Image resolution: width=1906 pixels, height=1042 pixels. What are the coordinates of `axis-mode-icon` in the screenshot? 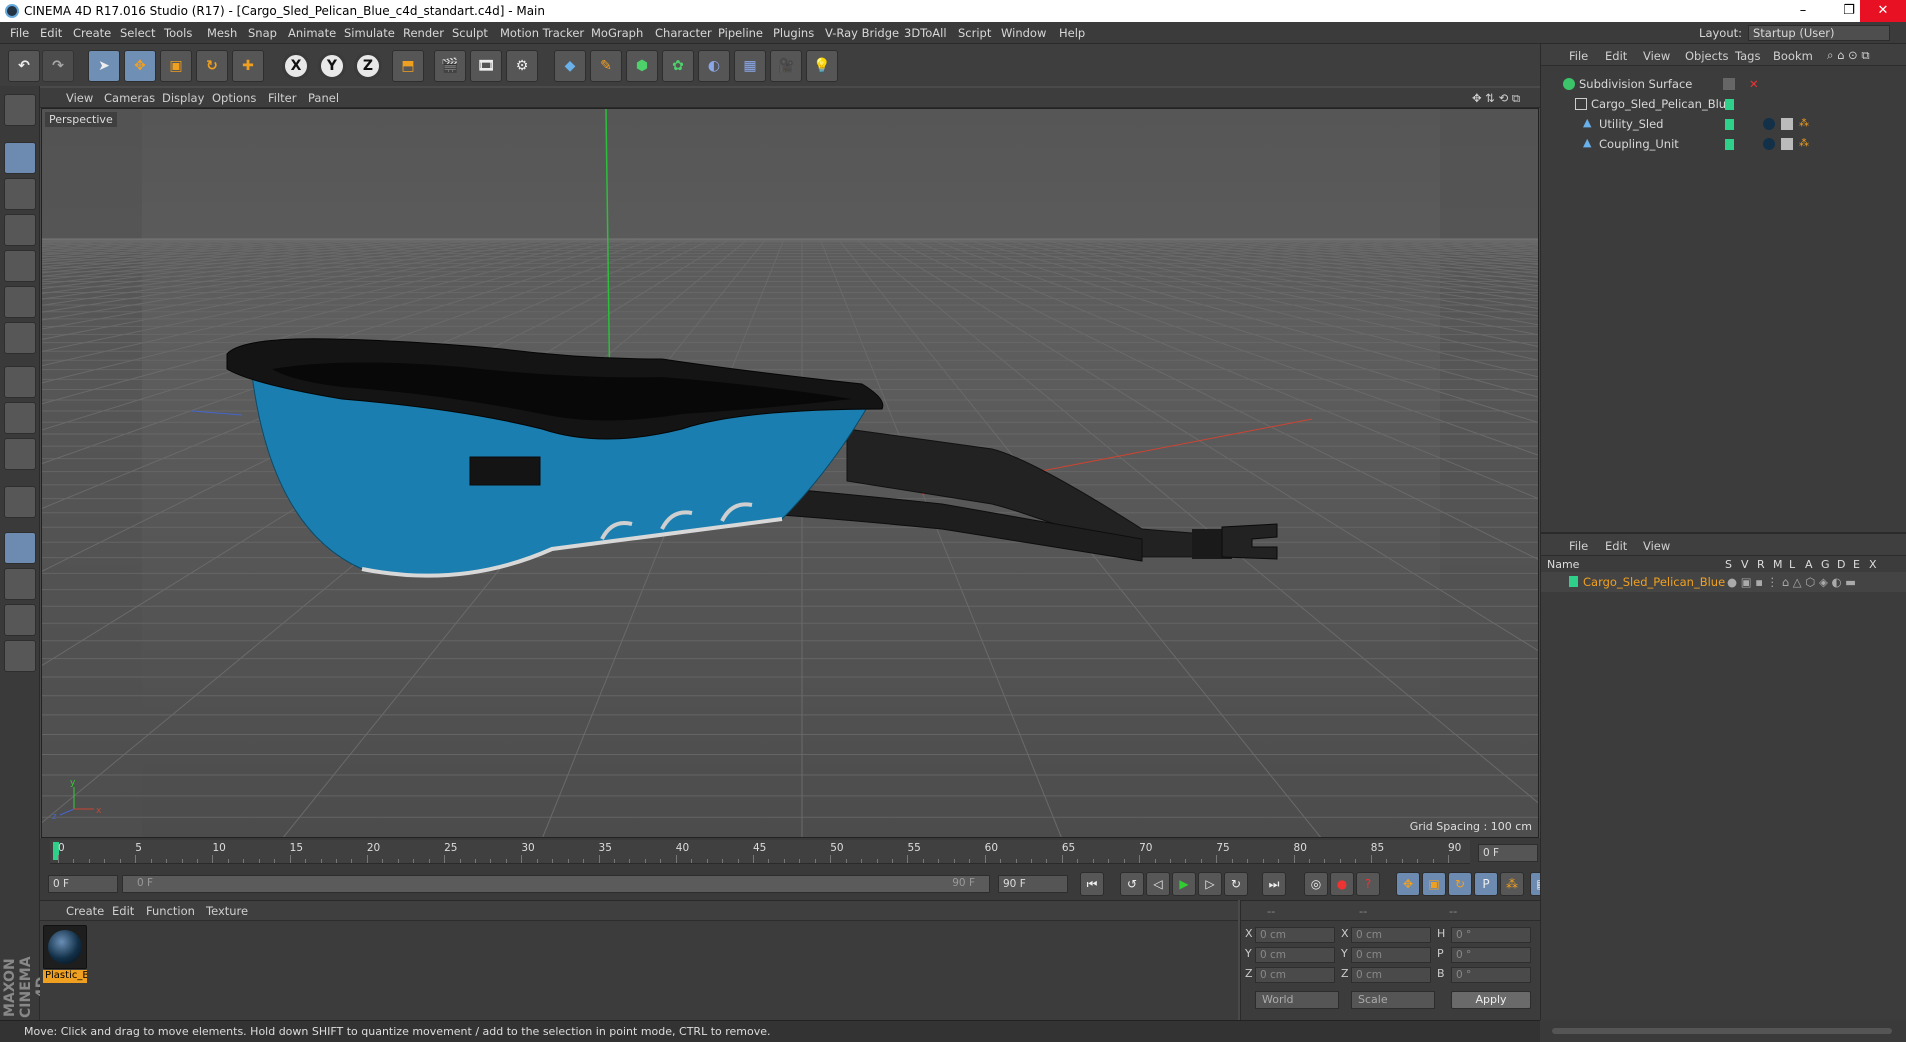 It's located at (20, 382).